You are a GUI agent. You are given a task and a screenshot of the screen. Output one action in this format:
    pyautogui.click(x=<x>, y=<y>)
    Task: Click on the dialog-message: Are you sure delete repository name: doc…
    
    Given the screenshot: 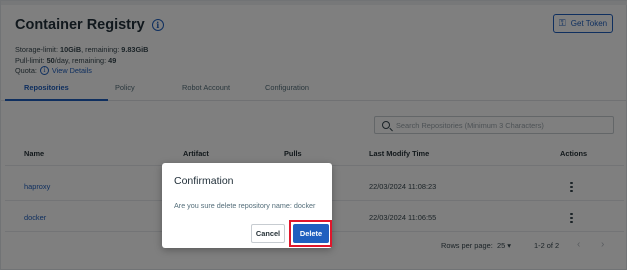 What is the action you would take?
    pyautogui.click(x=245, y=205)
    